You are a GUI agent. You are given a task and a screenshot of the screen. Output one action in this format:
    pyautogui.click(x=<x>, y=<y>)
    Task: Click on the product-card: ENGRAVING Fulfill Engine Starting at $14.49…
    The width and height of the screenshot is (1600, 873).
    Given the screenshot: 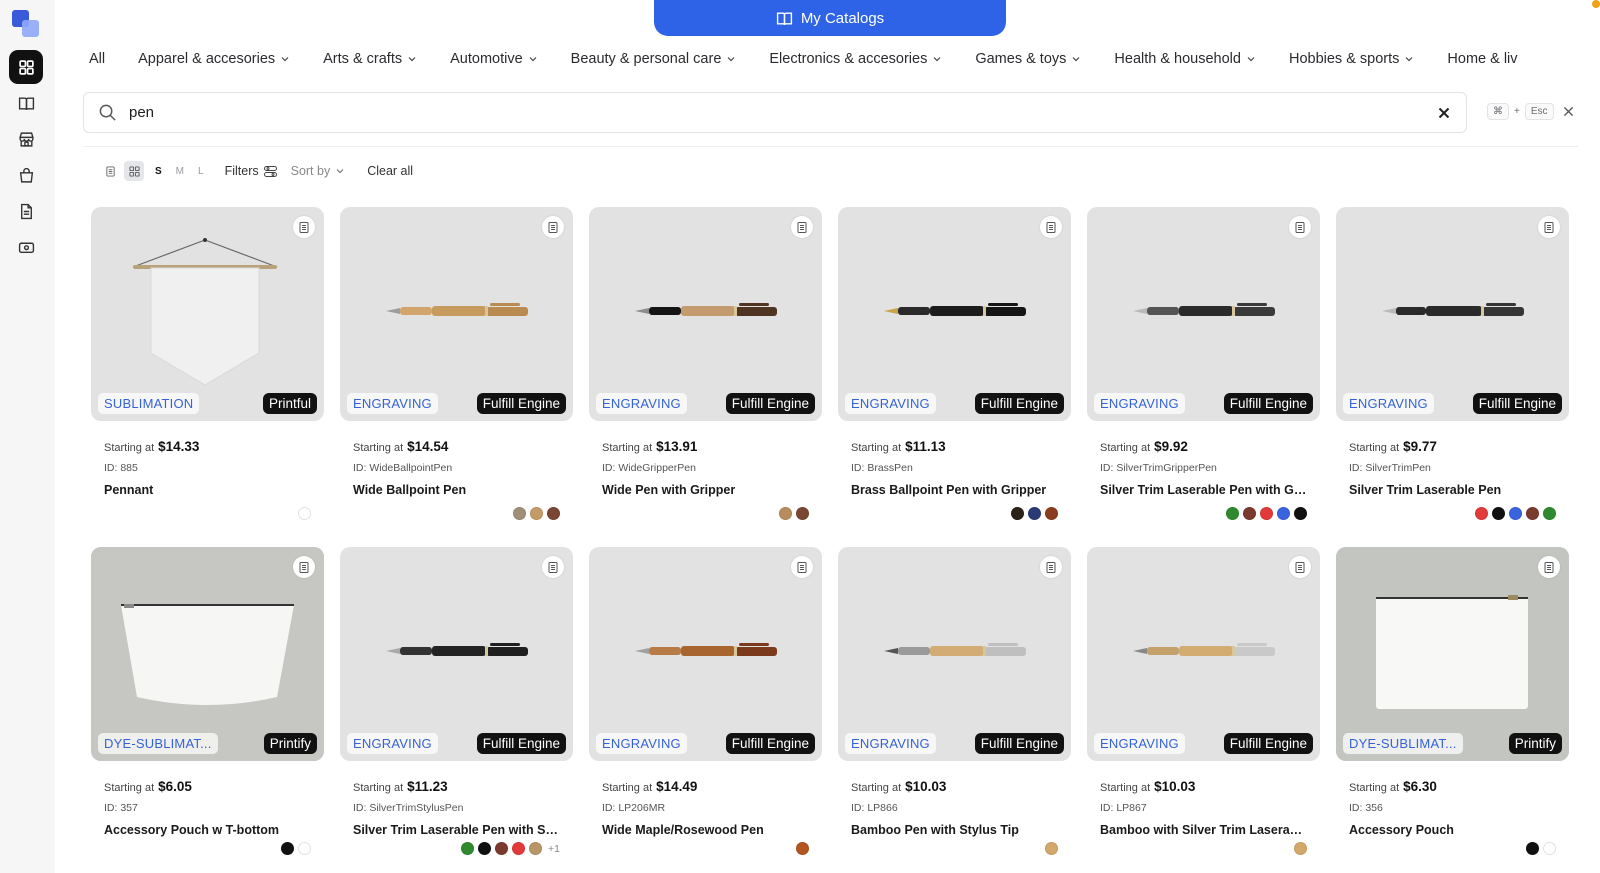 What is the action you would take?
    pyautogui.click(x=705, y=710)
    